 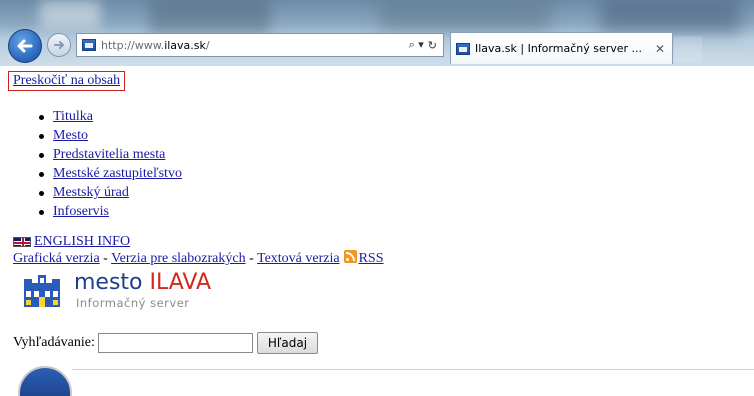 What do you see at coordinates (42, 291) in the screenshot?
I see `ilava-crest-icon` at bounding box center [42, 291].